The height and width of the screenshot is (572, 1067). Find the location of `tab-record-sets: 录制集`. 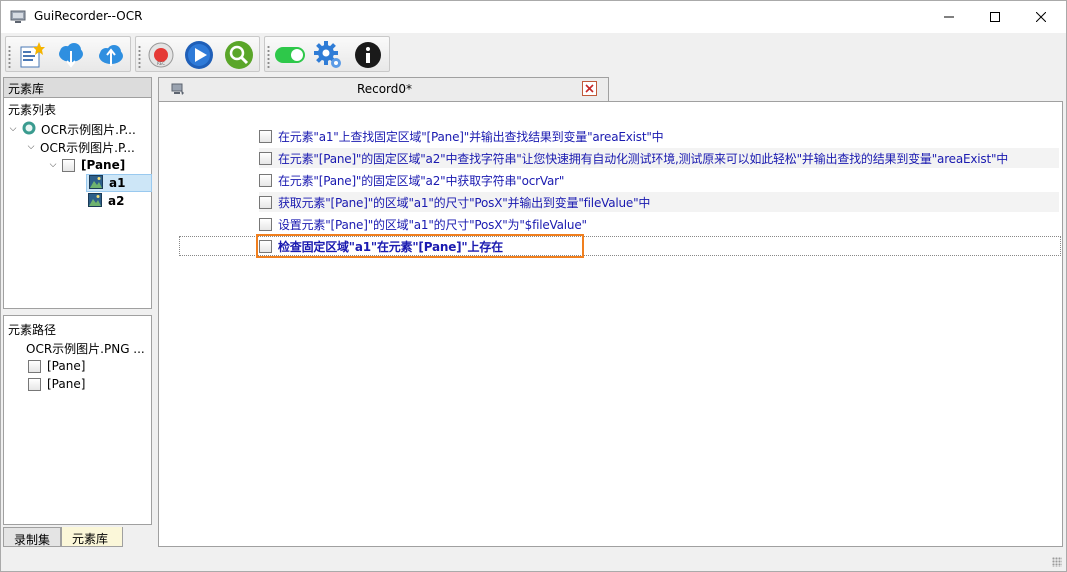

tab-record-sets: 录制集 is located at coordinates (32, 537).